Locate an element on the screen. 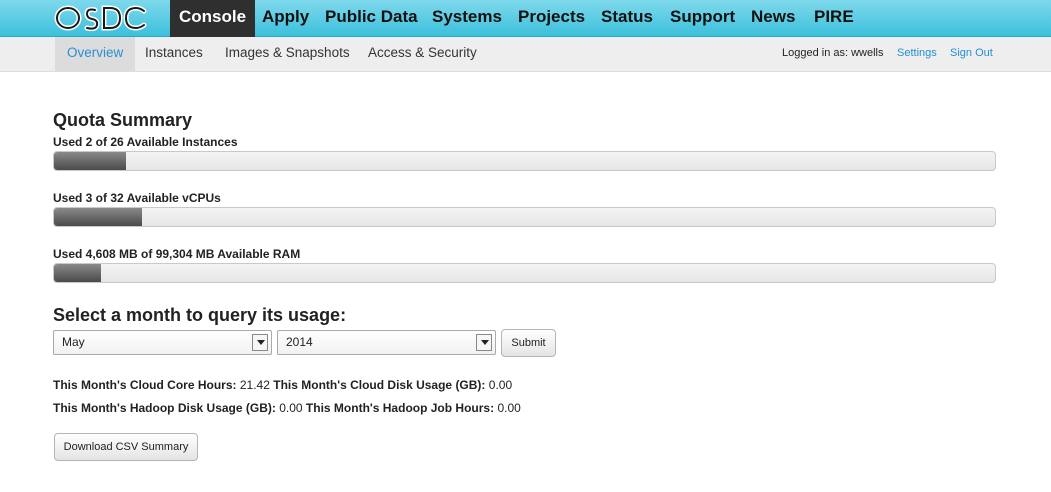 Image resolution: width=1051 pixels, height=492 pixels. usage-query-title: Select a month to query its usage: is located at coordinates (200, 315).